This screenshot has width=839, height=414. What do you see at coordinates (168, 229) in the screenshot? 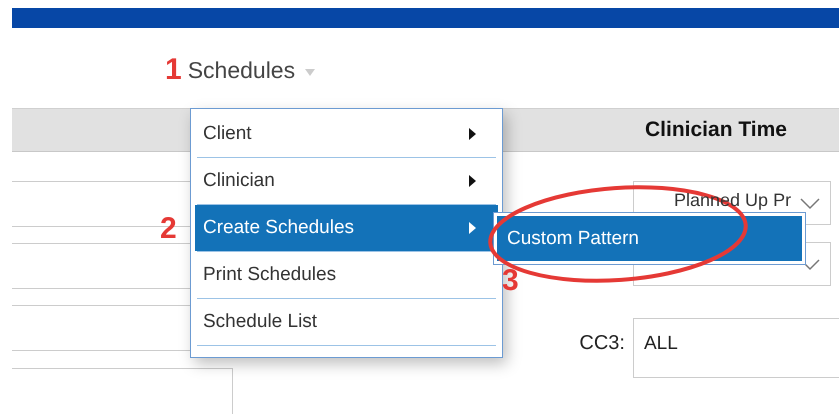
I see `annotation-number: 2` at bounding box center [168, 229].